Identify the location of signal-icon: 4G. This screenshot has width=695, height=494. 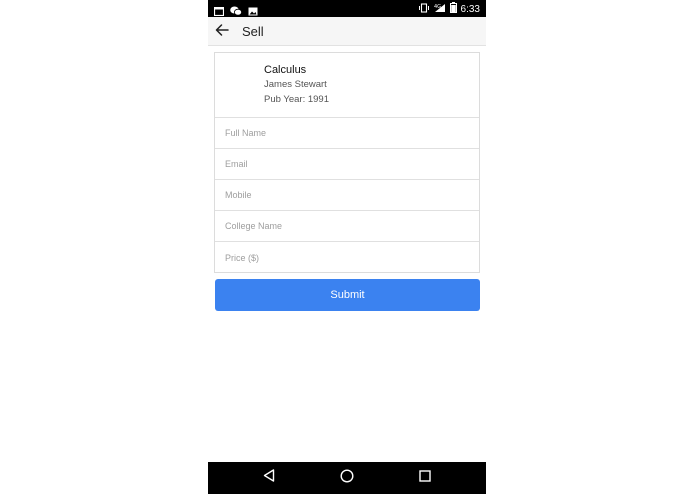
(440, 9).